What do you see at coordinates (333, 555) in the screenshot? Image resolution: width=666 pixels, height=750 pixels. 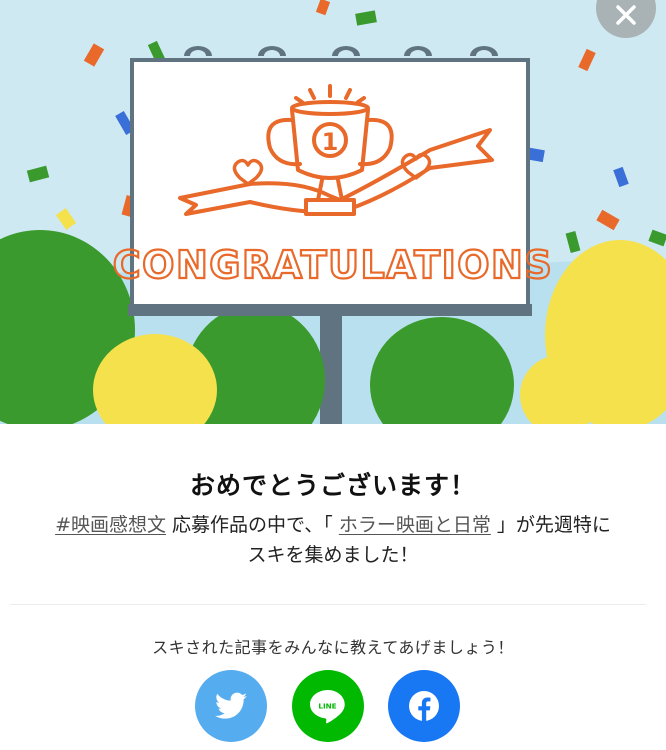 I see `message-line-2: スキを集めました！` at bounding box center [333, 555].